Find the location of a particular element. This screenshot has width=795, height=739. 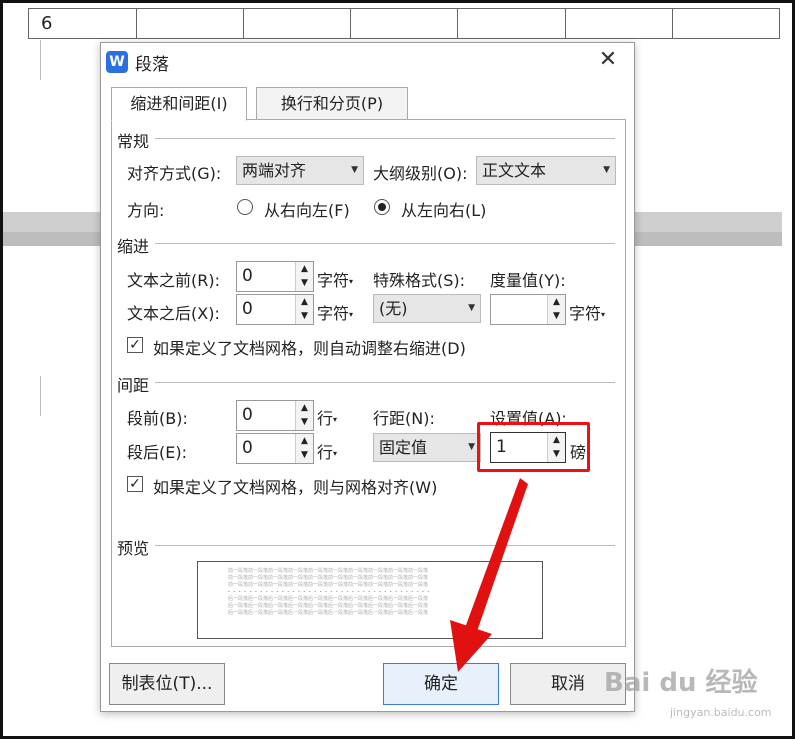

watermark-logo: Bai du 经验 is located at coordinates (681, 683).